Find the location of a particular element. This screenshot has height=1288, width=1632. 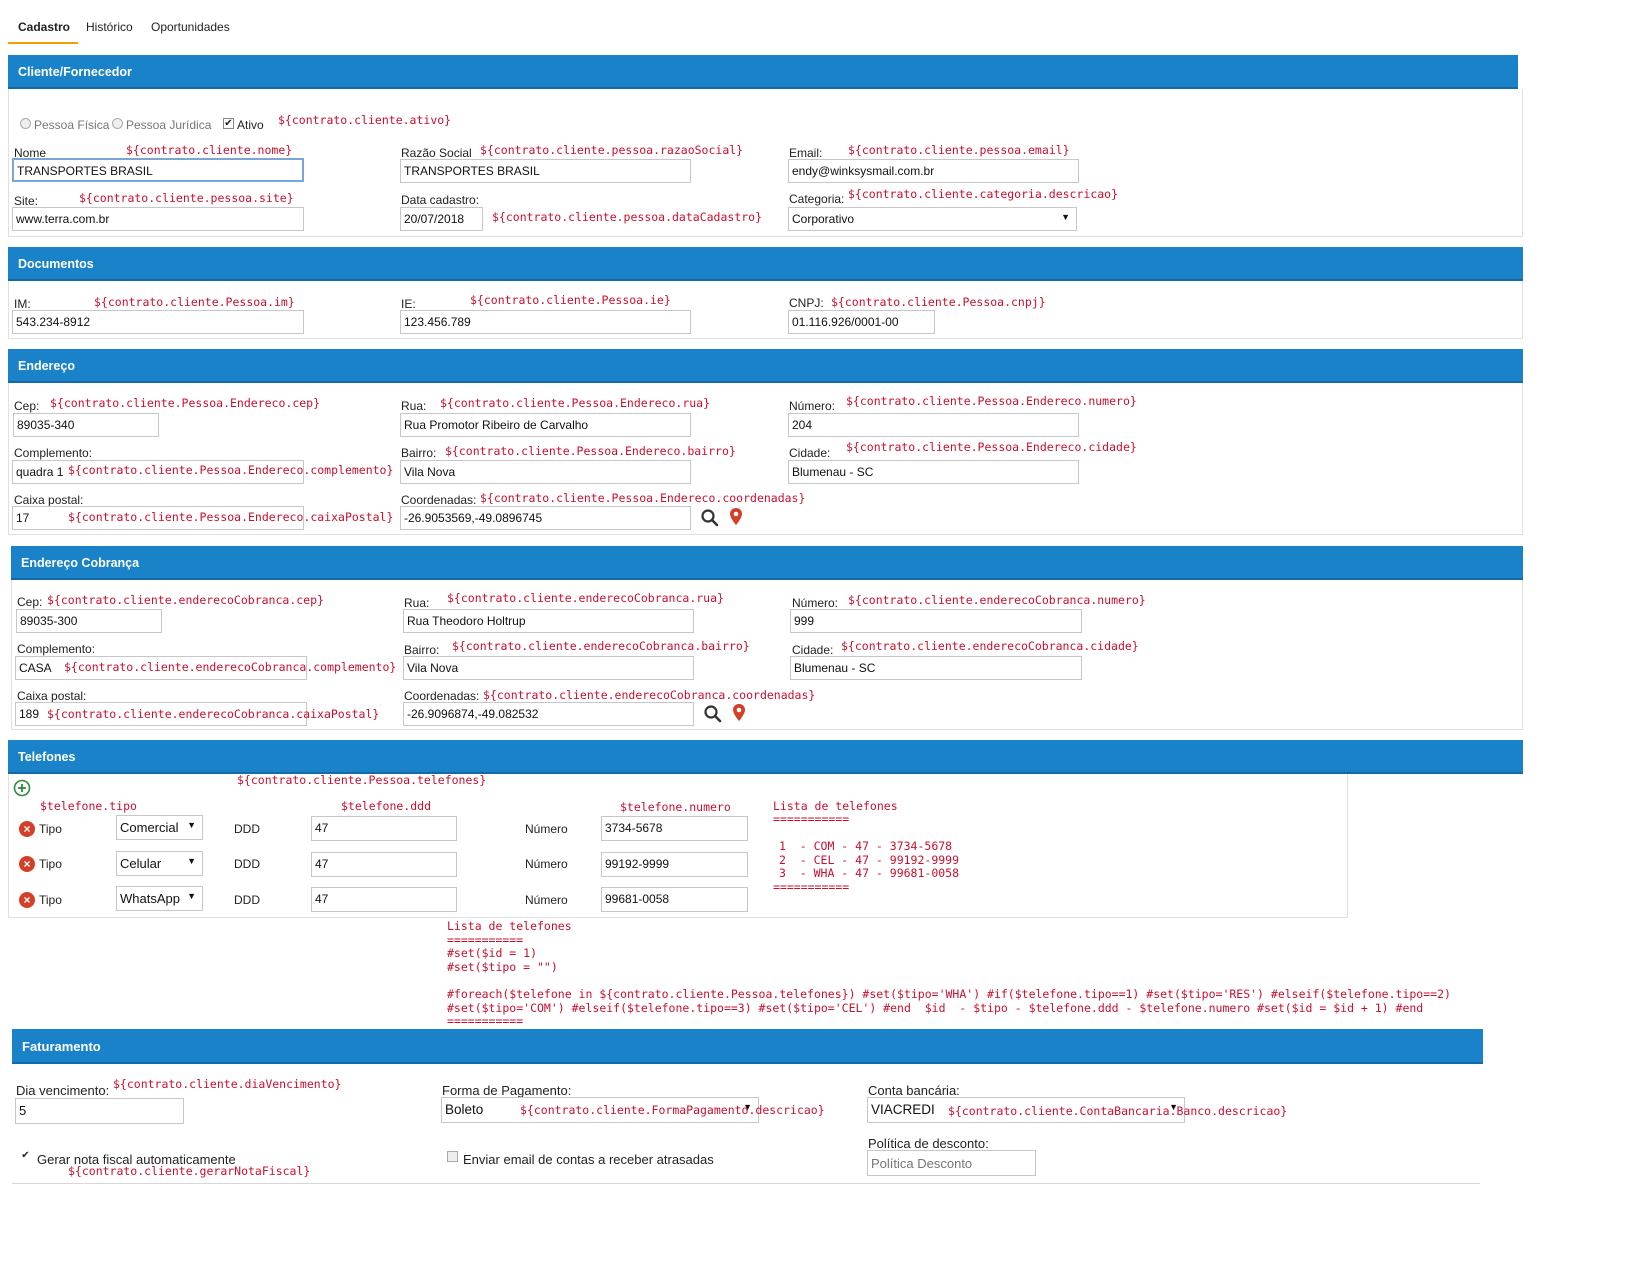

cobranca-coordenadas-field: -26.9096874,-49.082532 is located at coordinates (548, 714).